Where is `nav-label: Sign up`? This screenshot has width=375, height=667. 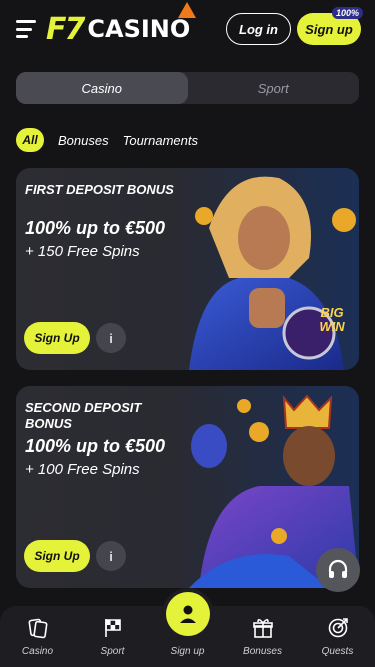
nav-label: Sign up is located at coordinates (187, 651).